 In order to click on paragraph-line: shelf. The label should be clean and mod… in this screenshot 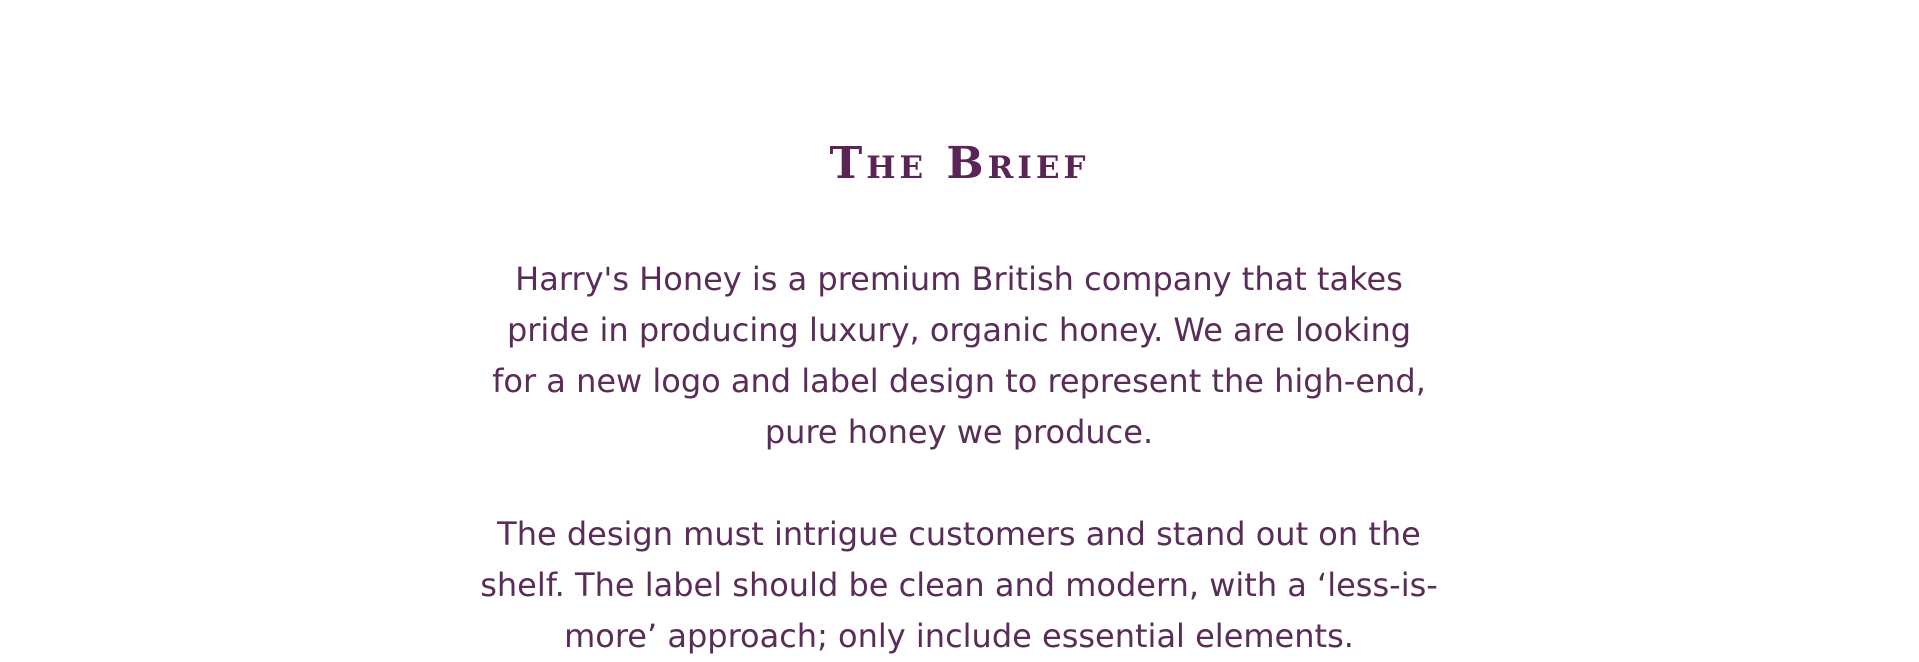, I will do `click(959, 585)`.